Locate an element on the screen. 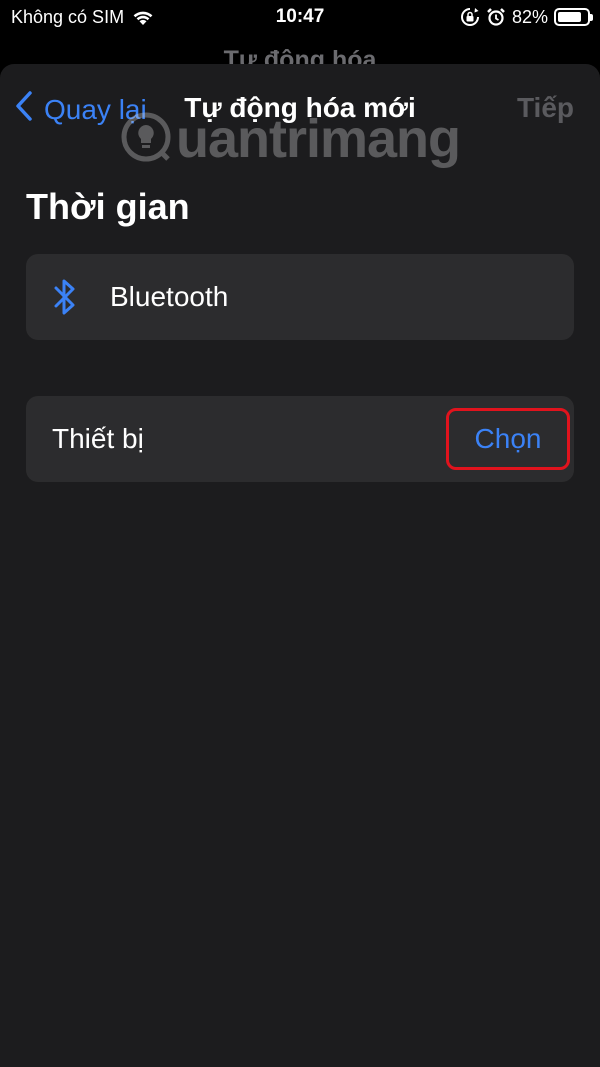  carrier-label: Không có SIM is located at coordinates (68, 16).